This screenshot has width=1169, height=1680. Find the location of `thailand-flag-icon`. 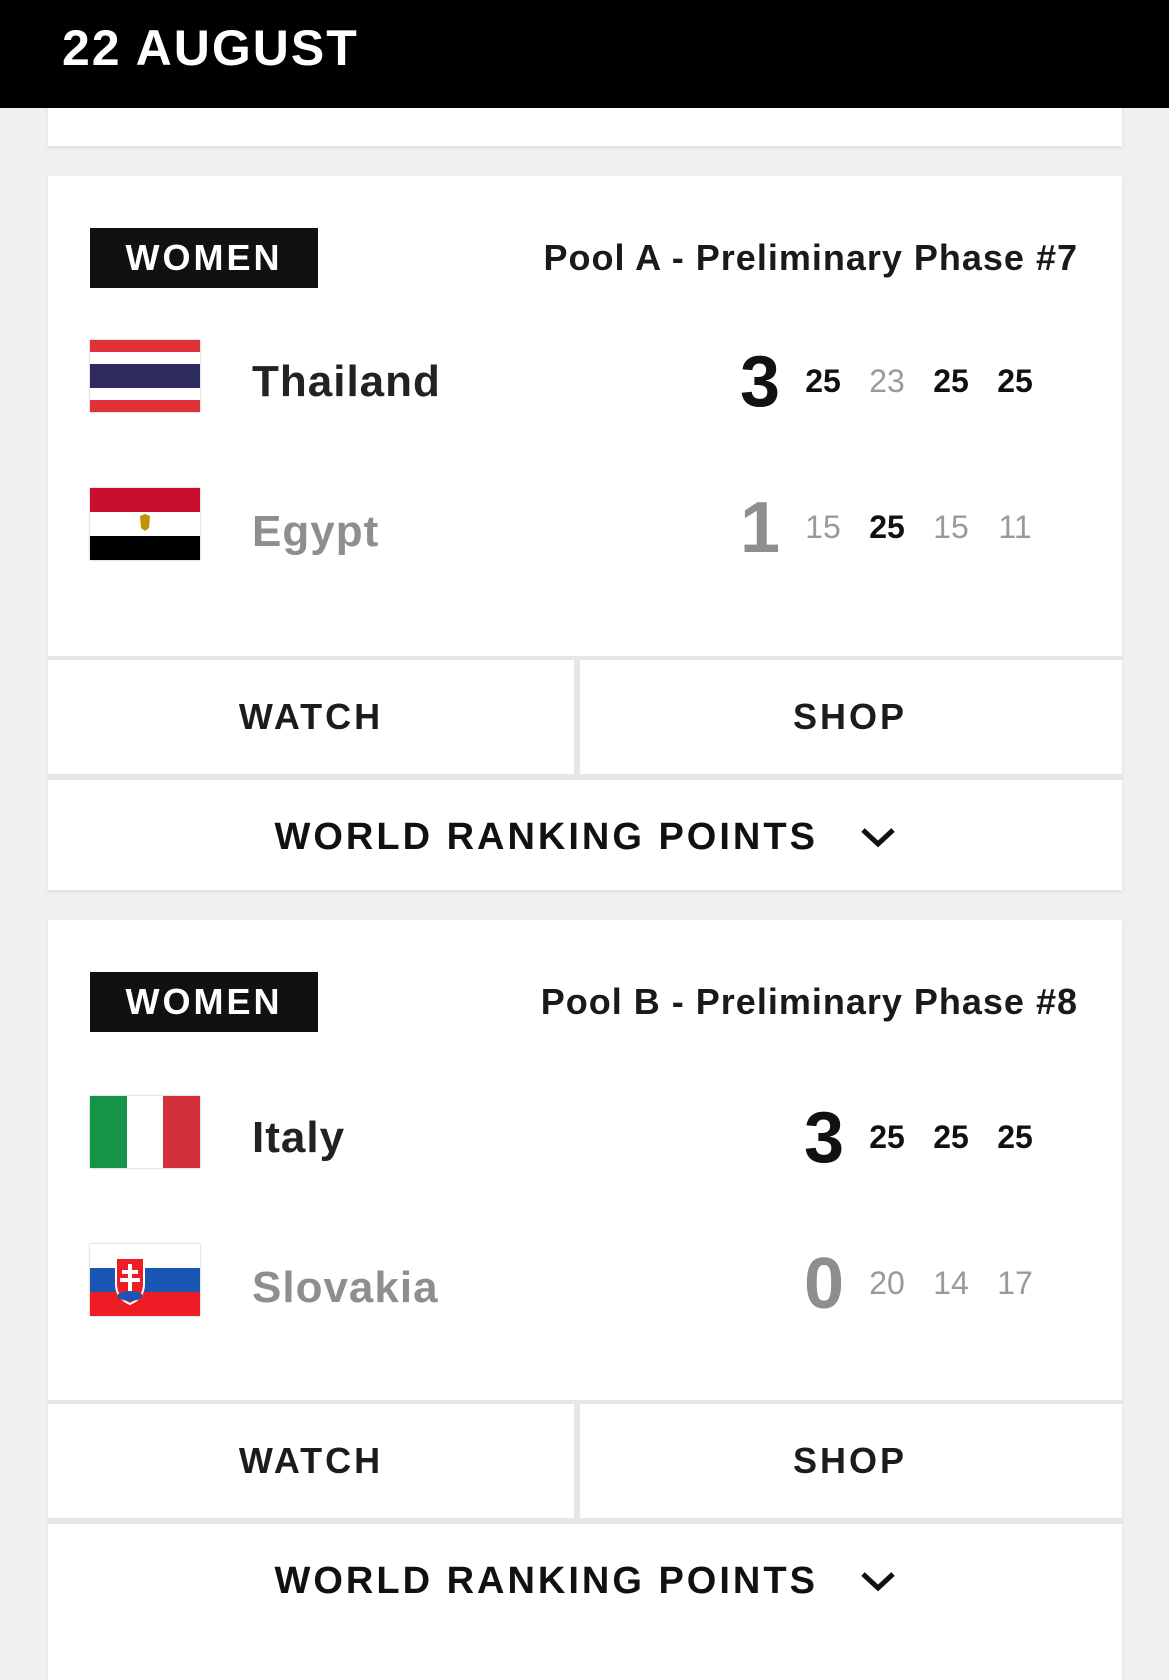

thailand-flag-icon is located at coordinates (145, 376).